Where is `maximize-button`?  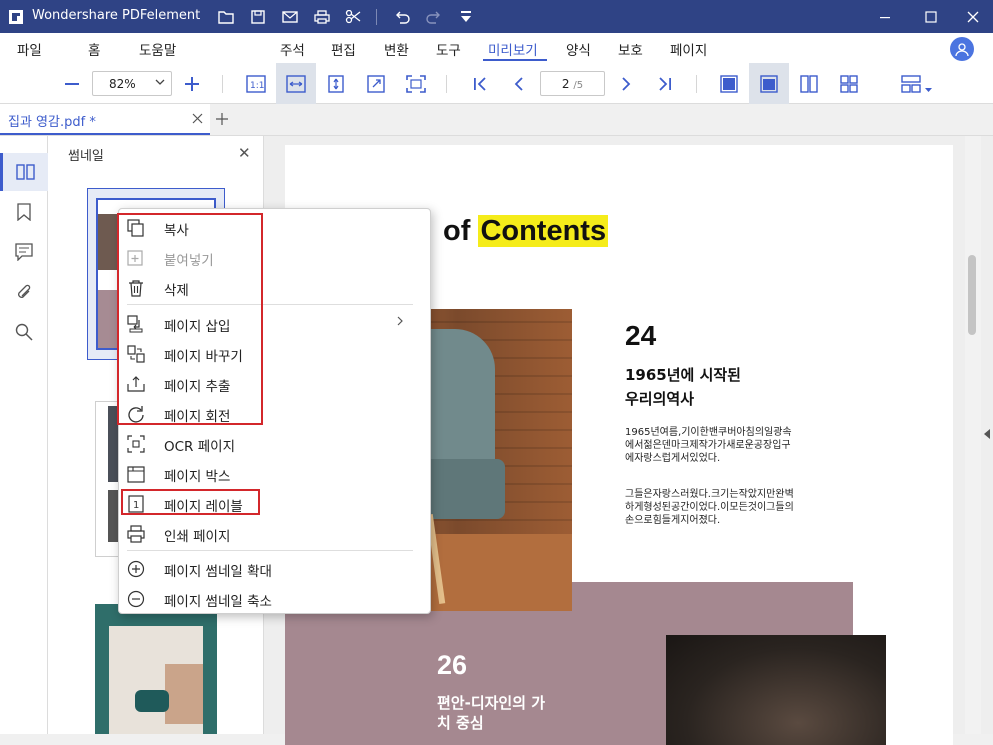 maximize-button is located at coordinates (931, 16).